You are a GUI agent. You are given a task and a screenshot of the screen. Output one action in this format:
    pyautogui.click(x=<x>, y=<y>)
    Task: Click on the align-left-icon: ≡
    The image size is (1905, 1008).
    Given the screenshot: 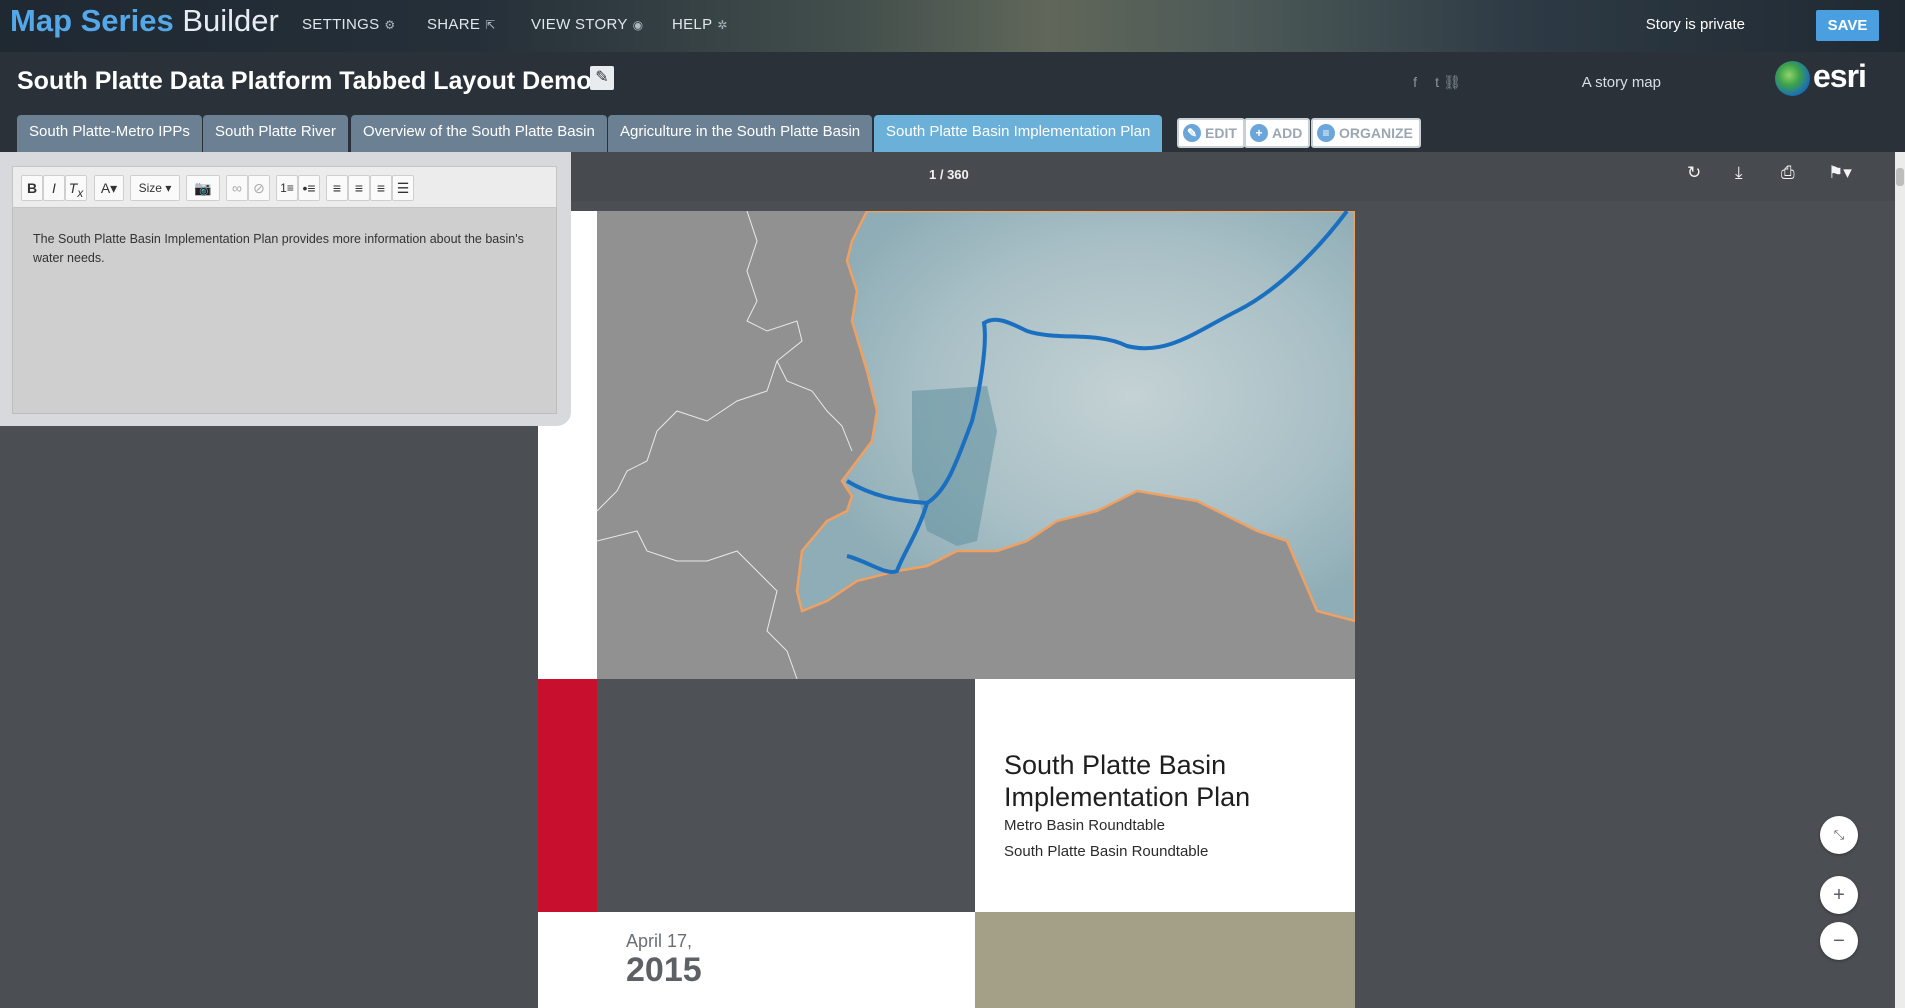 What is the action you would take?
    pyautogui.click(x=337, y=188)
    